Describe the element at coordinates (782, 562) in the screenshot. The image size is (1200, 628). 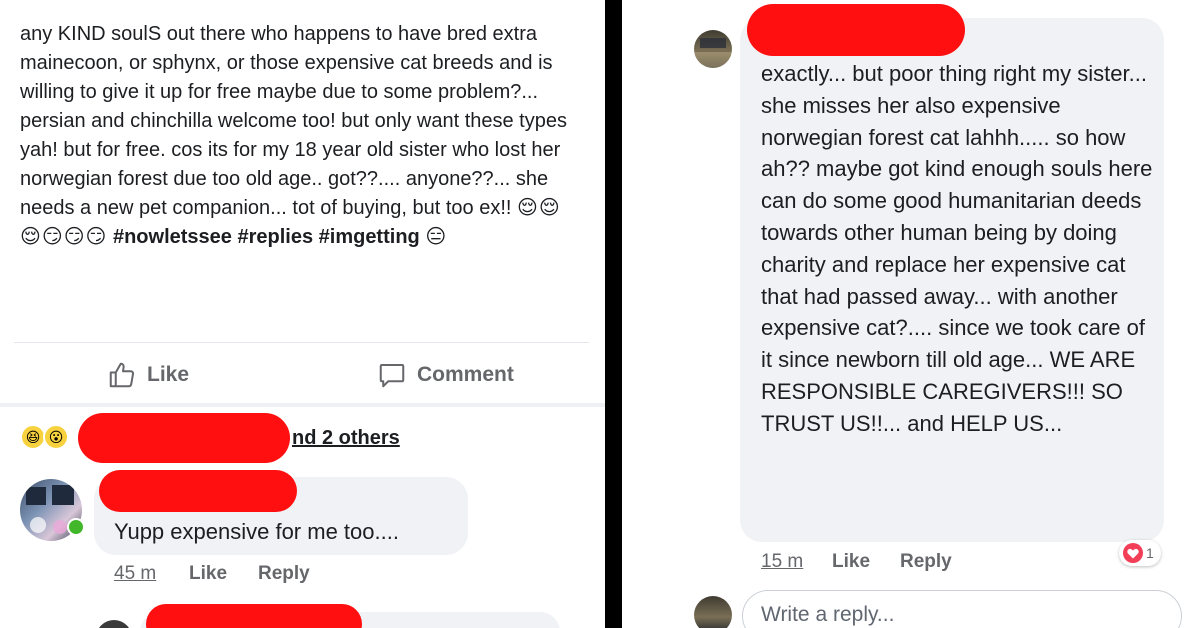
I see `comment-timestamp: 15 m` at that location.